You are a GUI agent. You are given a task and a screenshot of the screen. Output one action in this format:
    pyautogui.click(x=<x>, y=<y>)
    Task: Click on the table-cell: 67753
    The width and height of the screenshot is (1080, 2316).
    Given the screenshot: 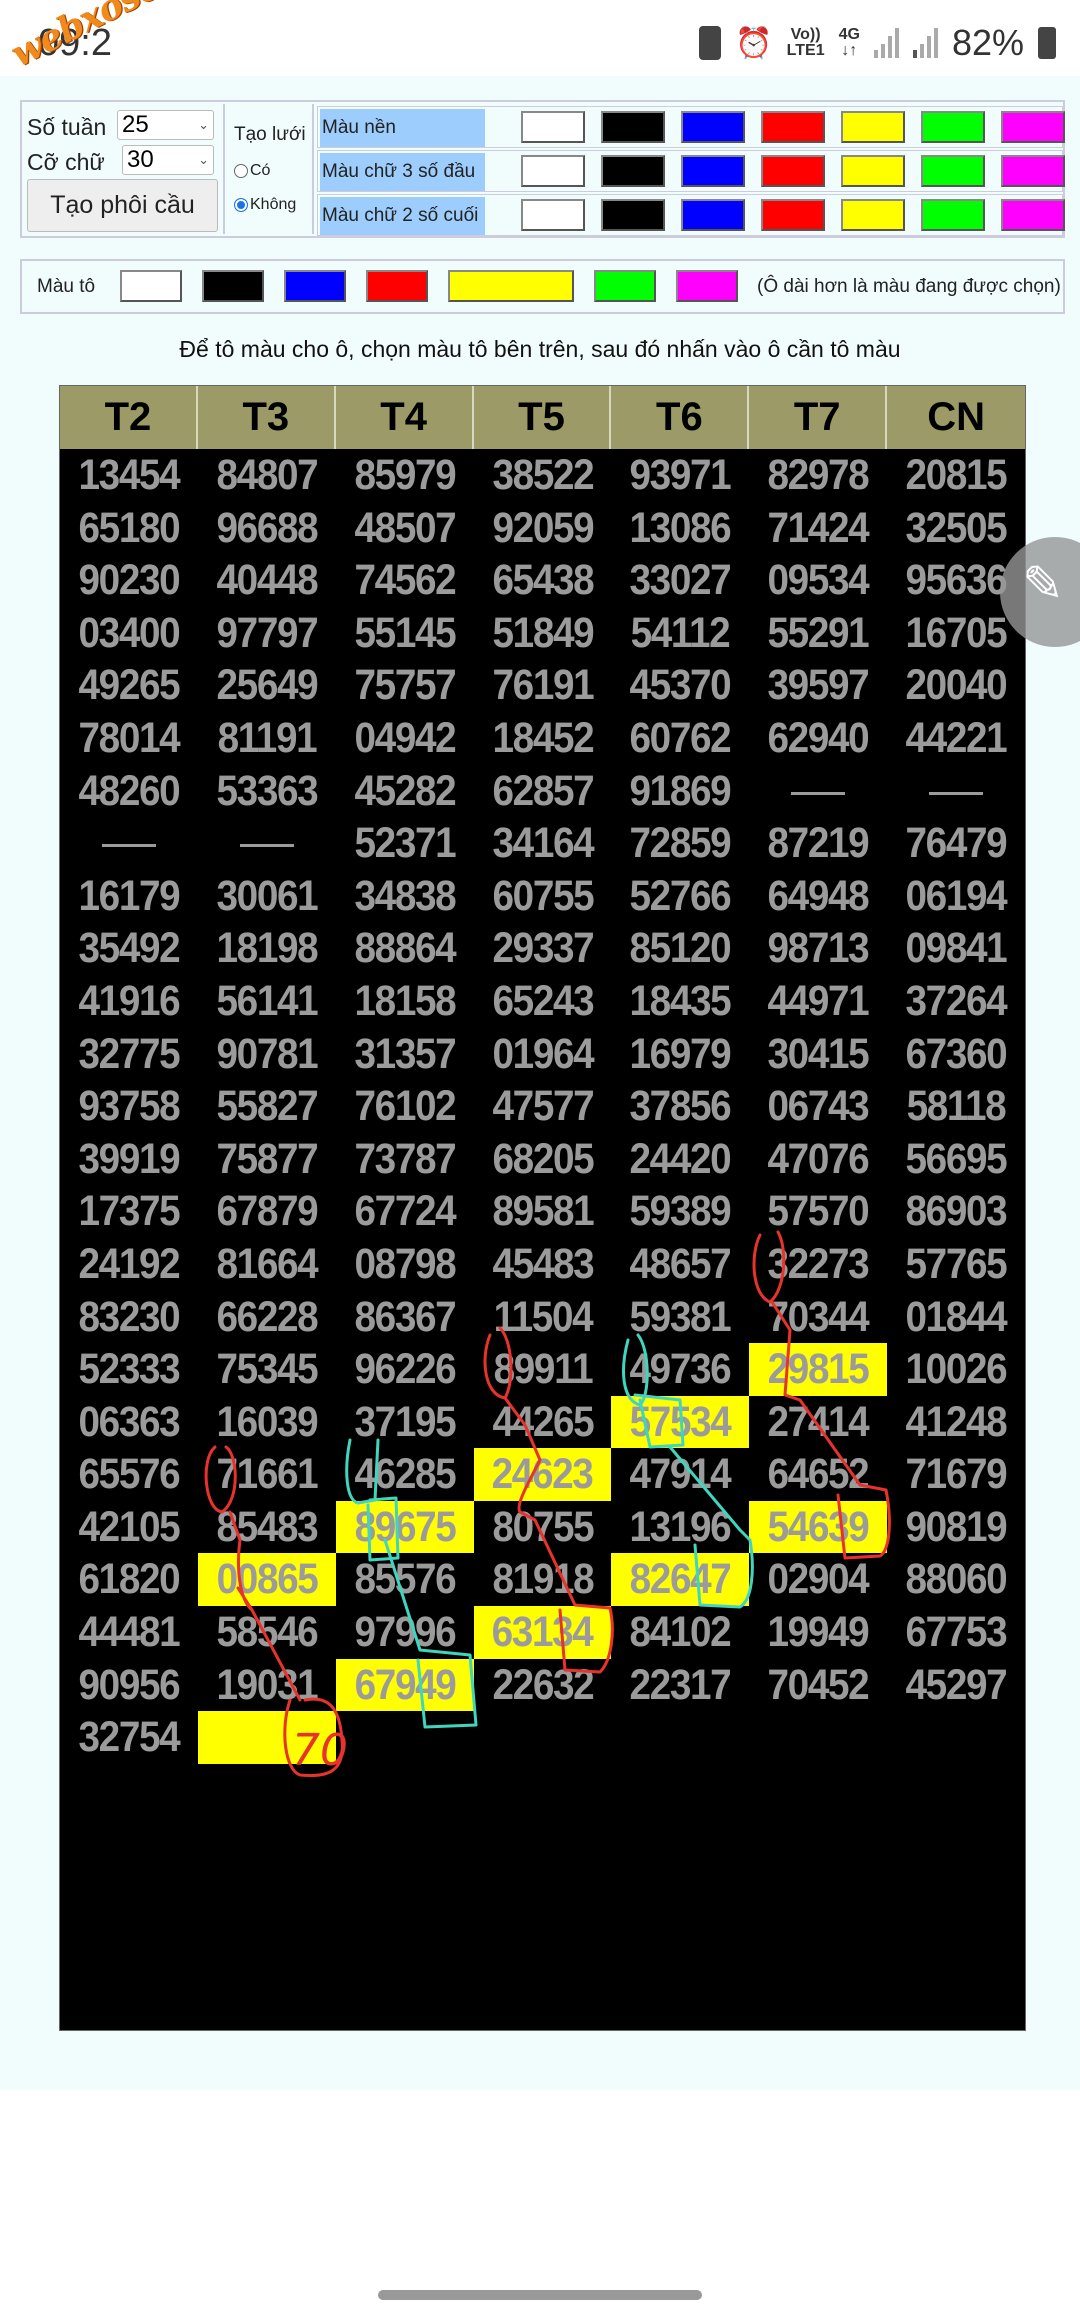 What is the action you would take?
    pyautogui.click(x=956, y=1632)
    